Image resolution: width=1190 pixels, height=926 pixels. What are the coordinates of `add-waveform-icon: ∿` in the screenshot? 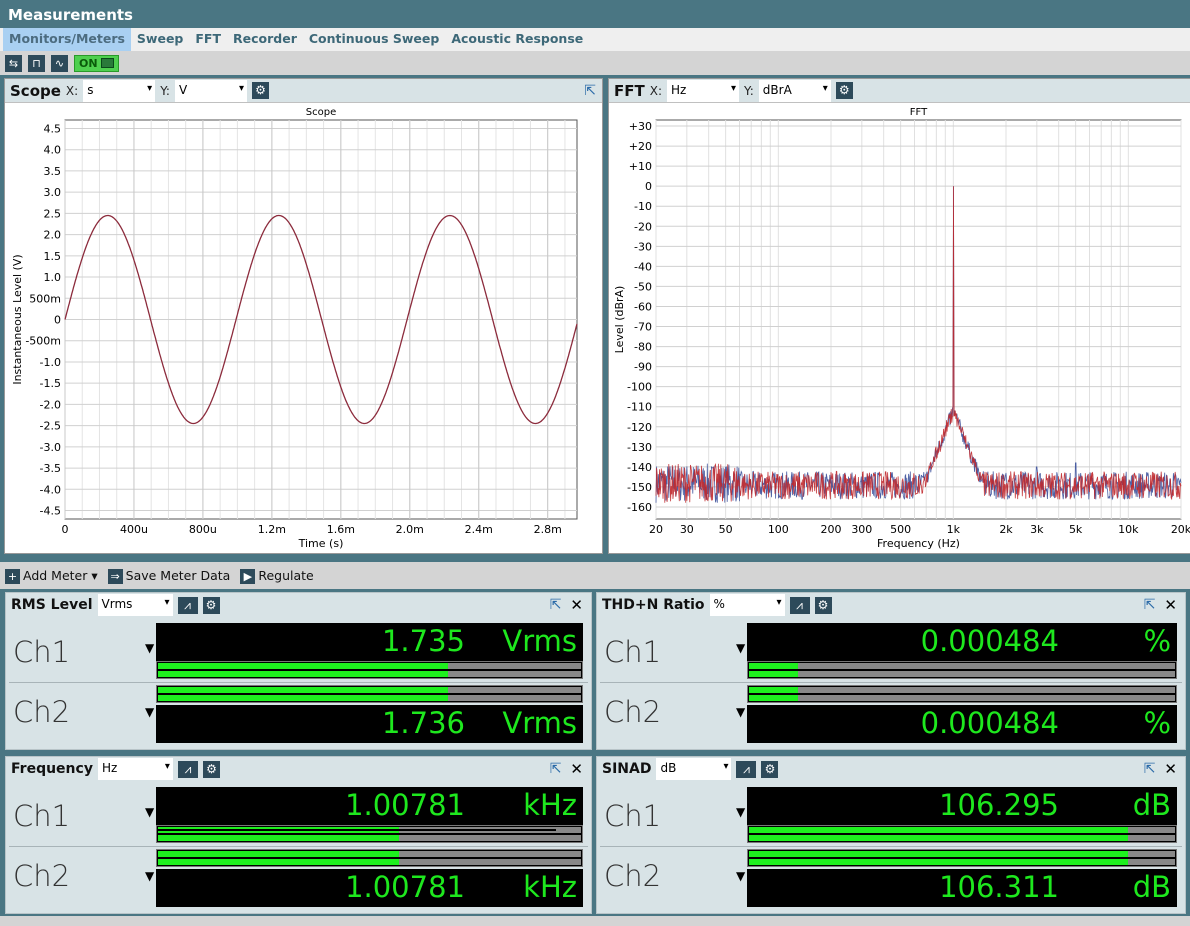 It's located at (59, 63).